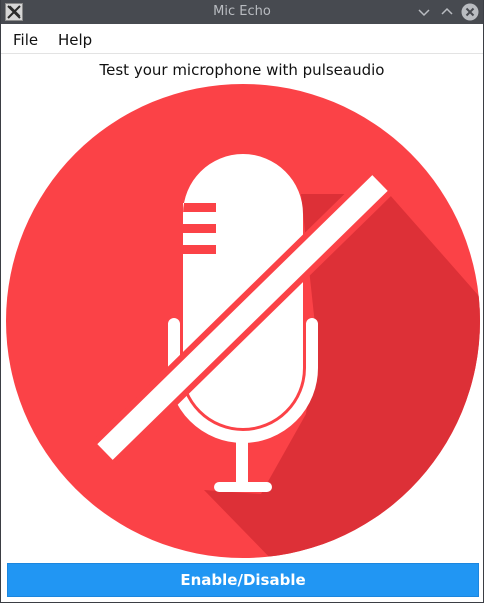  I want to click on menu-help: Help, so click(75, 40).